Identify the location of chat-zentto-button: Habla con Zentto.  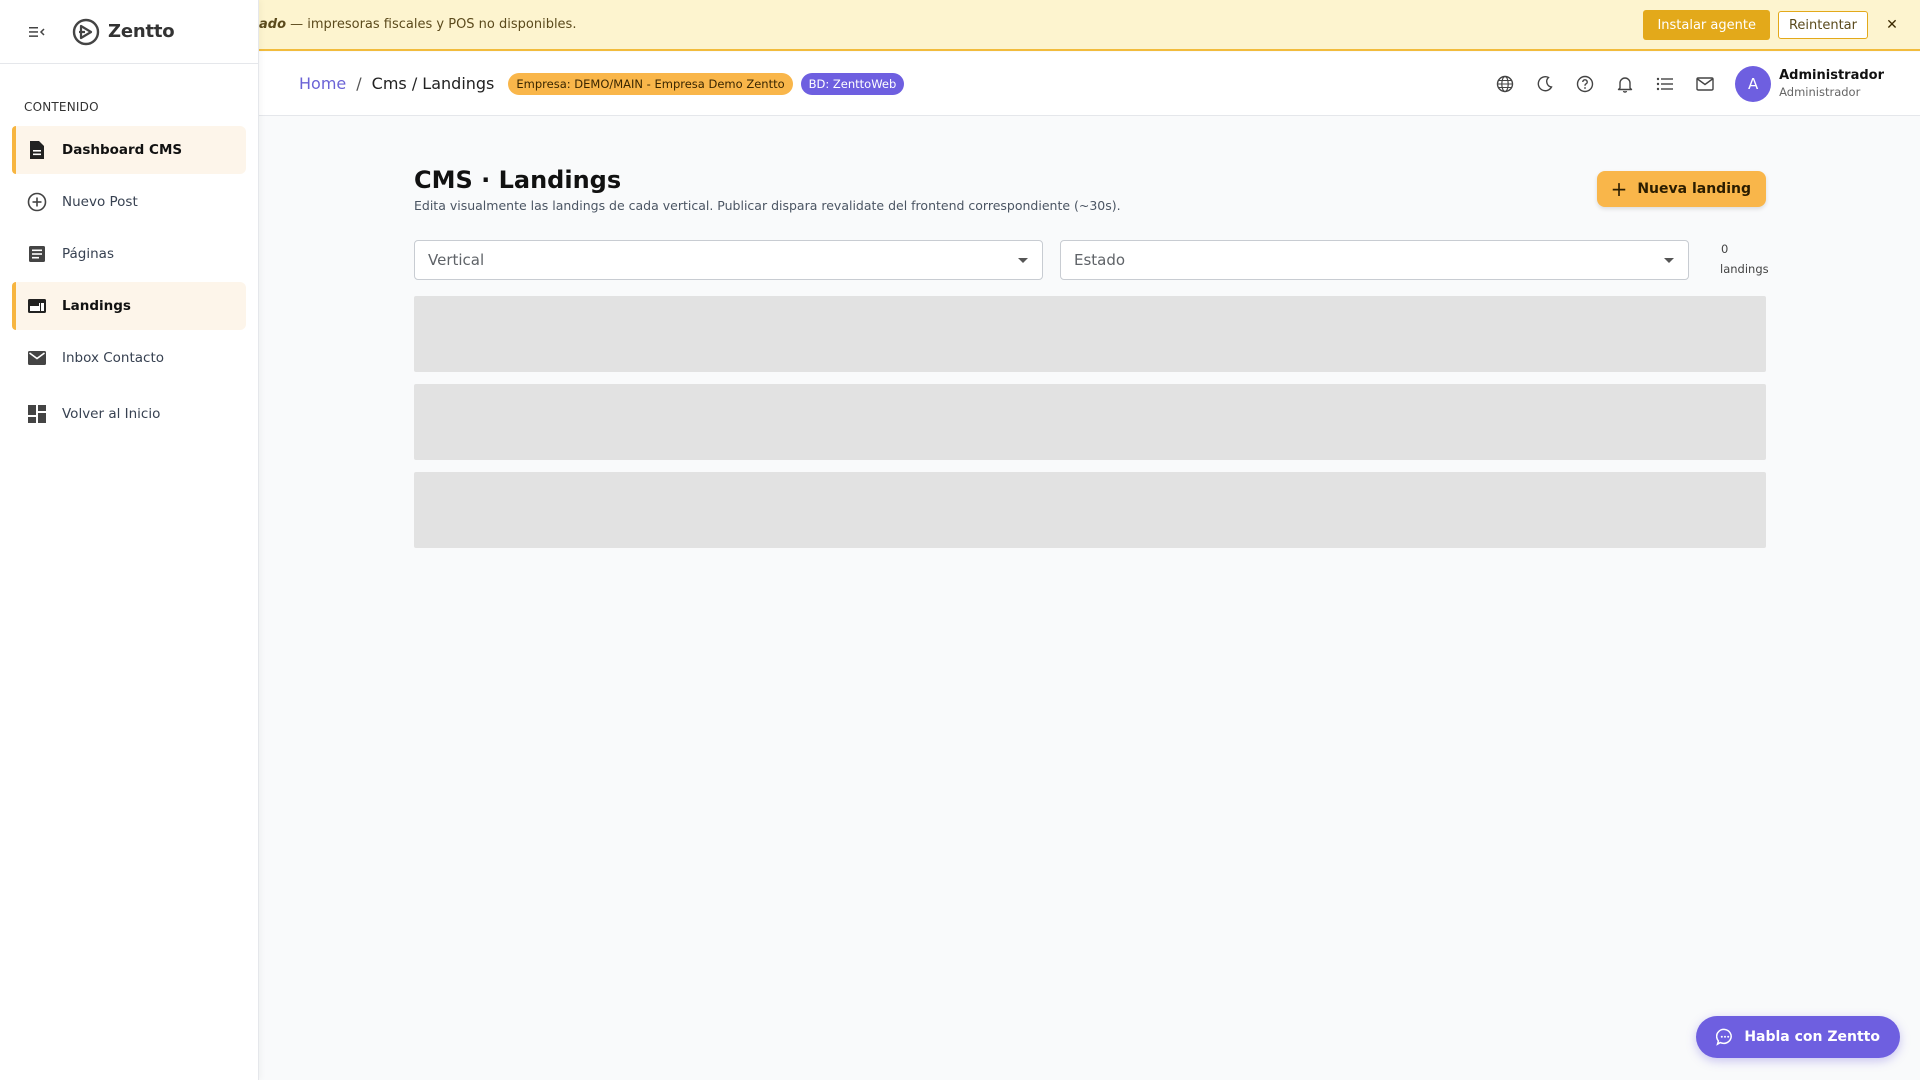
(1798, 1037).